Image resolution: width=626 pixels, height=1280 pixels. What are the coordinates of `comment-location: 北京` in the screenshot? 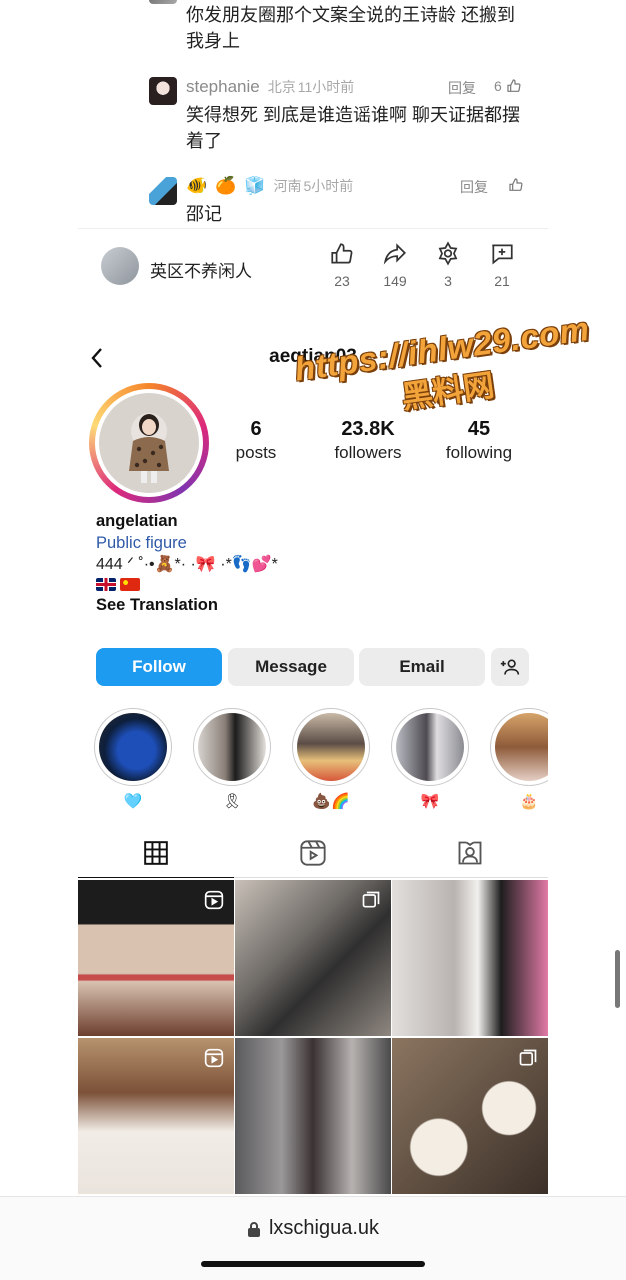 It's located at (281, 87).